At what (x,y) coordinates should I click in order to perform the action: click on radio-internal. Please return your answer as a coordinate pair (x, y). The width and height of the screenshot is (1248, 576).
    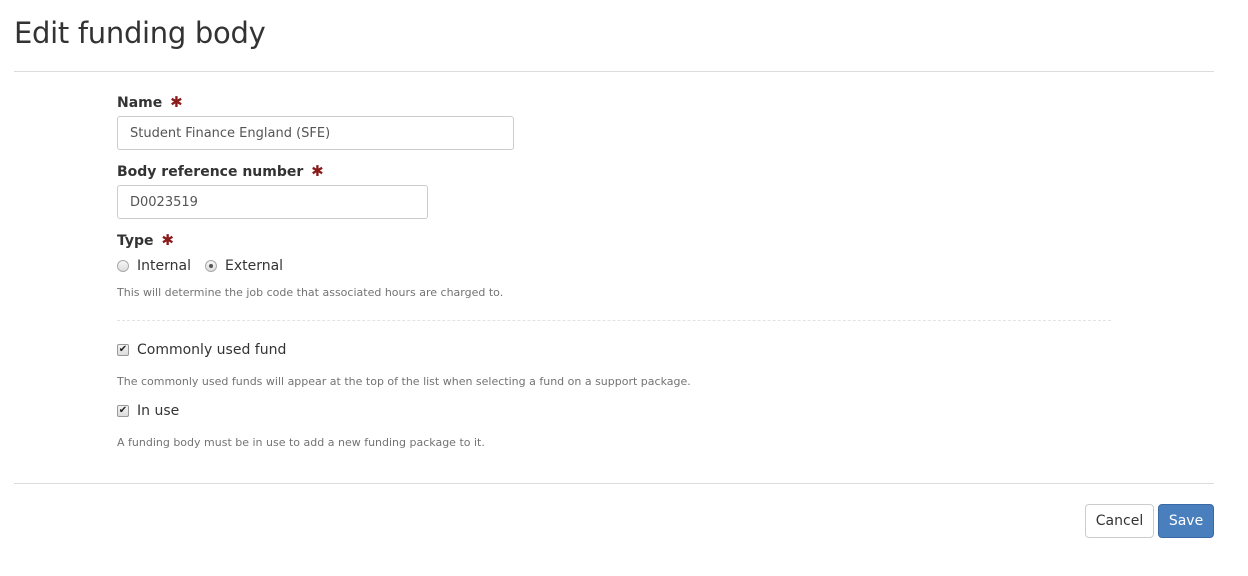
    Looking at the image, I should click on (123, 266).